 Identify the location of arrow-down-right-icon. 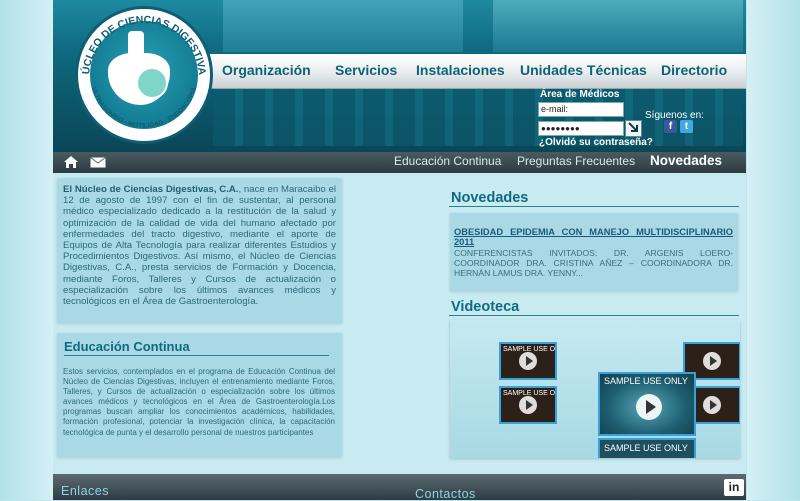
(633, 127).